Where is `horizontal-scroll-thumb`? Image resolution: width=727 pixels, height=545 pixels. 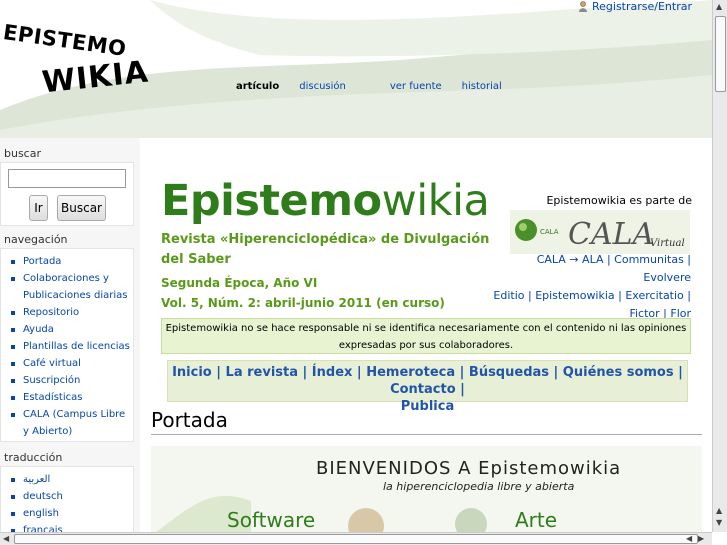 horizontal-scroll-thumb is located at coordinates (356, 539).